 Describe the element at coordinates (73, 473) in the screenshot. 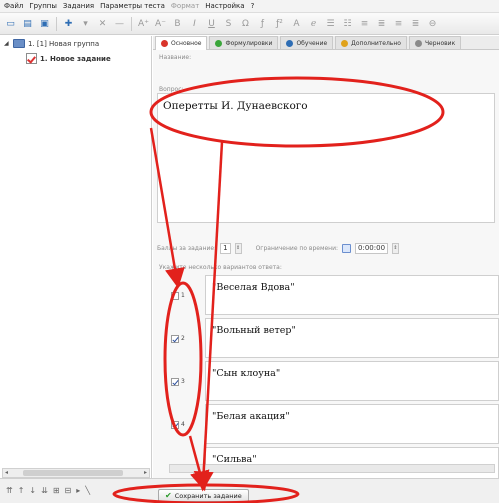

I see `scroll-thumb` at that location.